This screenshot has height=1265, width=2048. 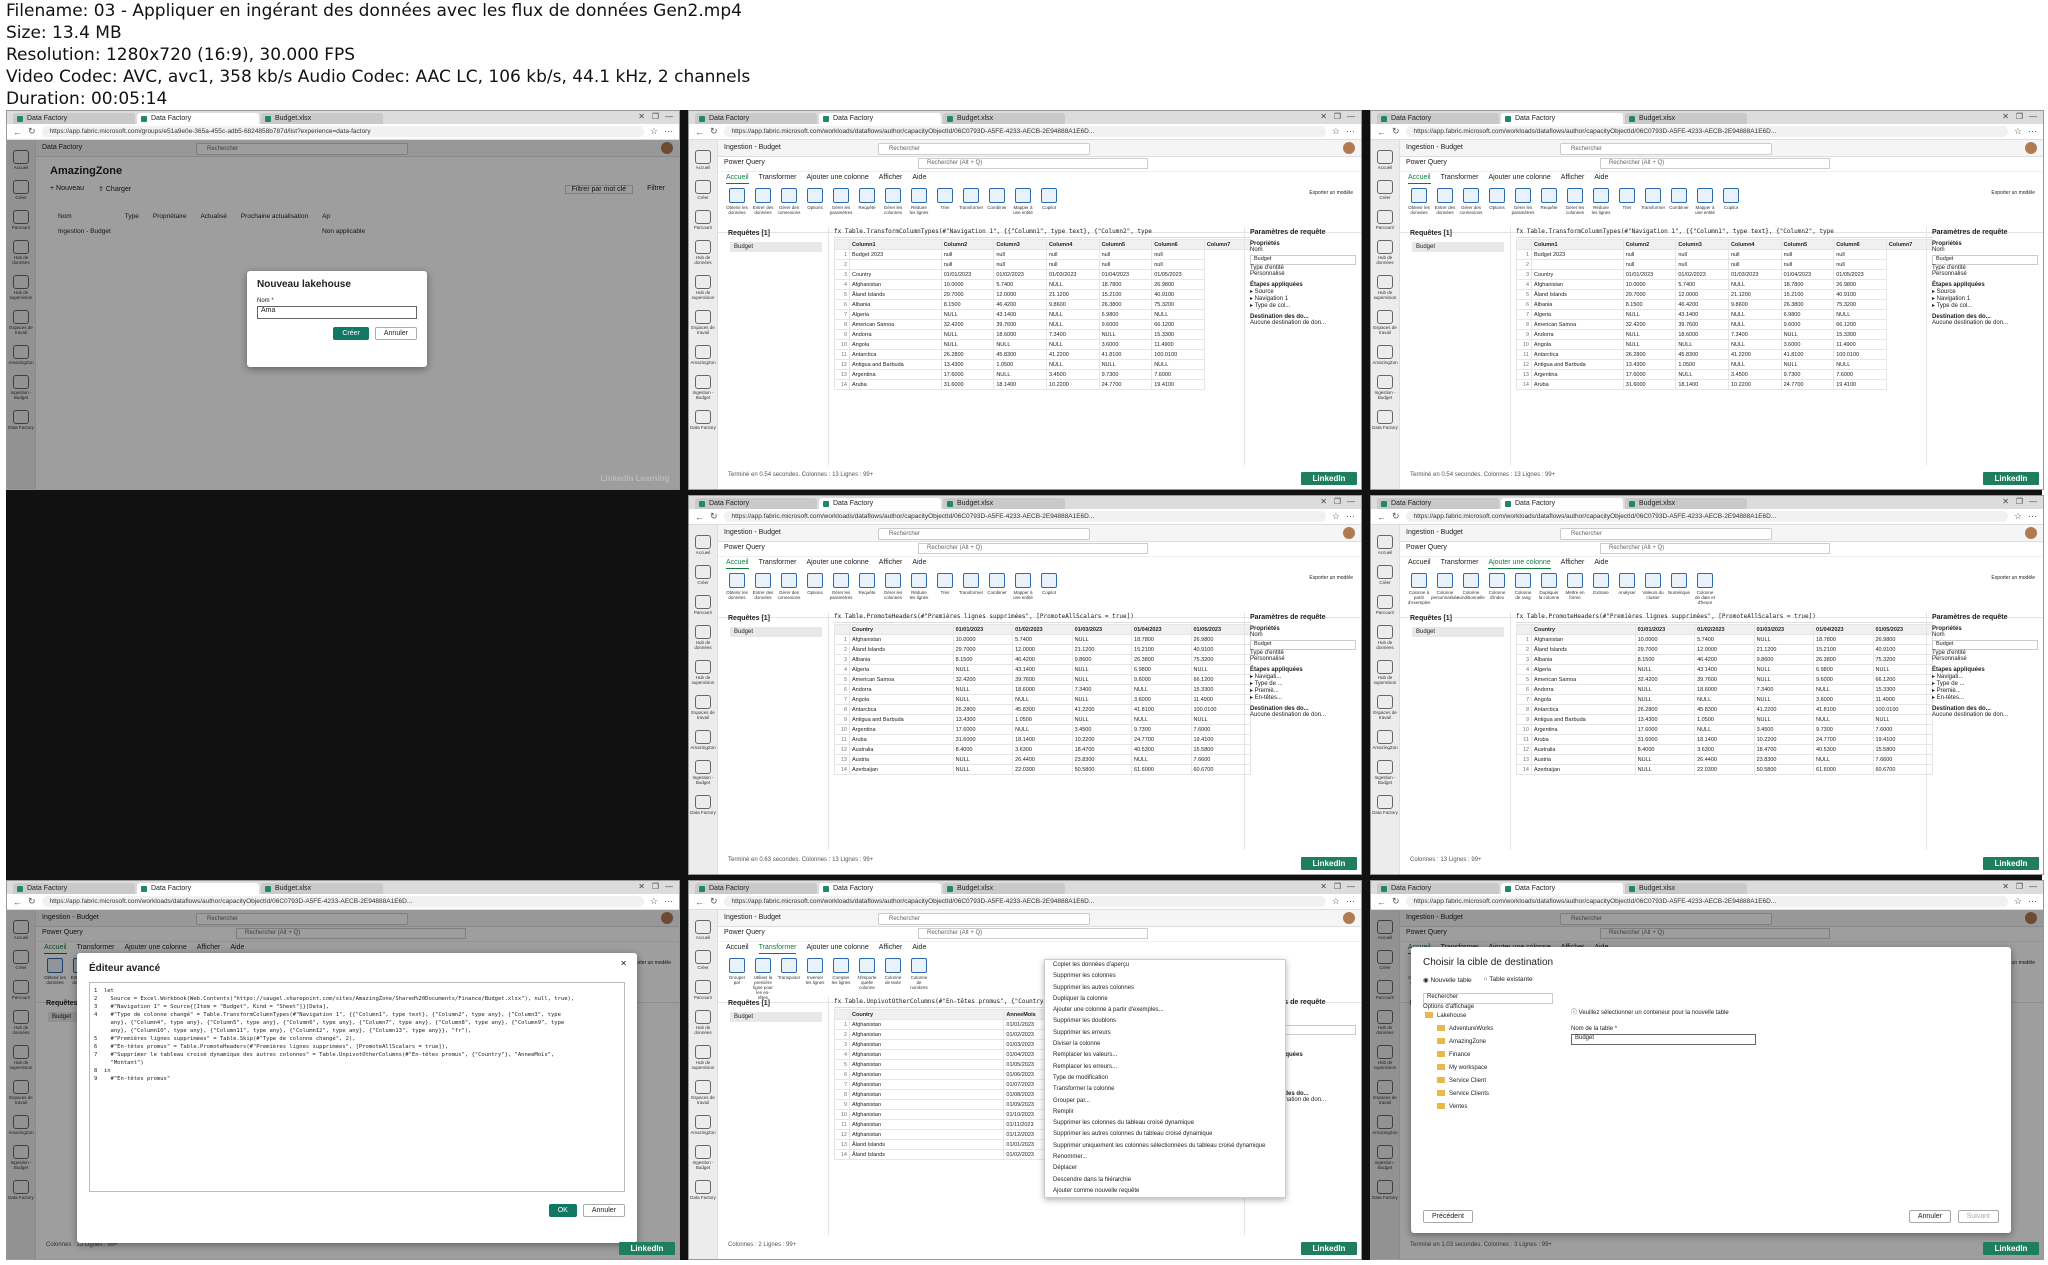 What do you see at coordinates (867, 594) in the screenshot?
I see `ribbon-button-5: Requête` at bounding box center [867, 594].